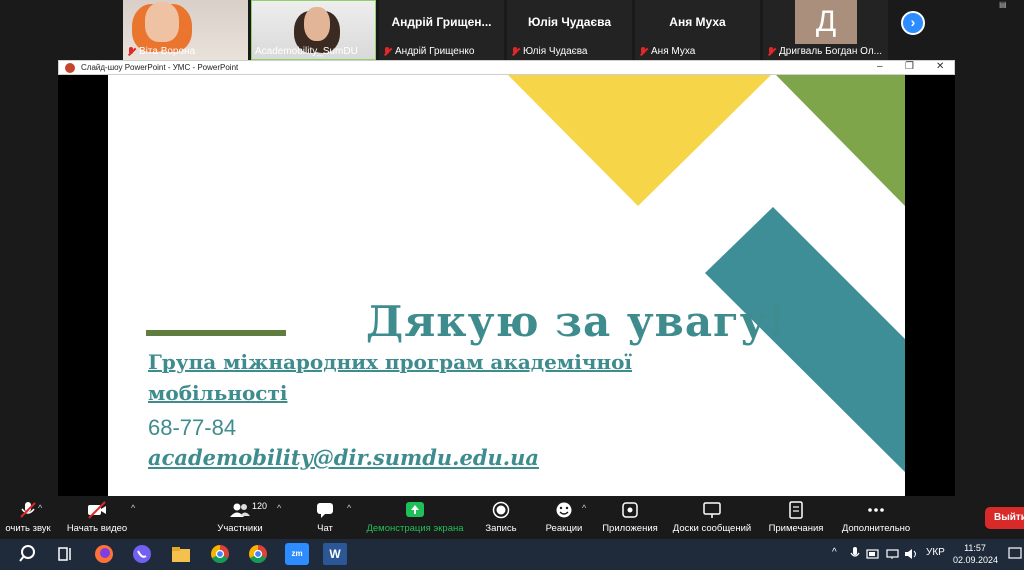 The width and height of the screenshot is (1024, 570). Describe the element at coordinates (142, 554) in the screenshot. I see `viber-icon` at that location.